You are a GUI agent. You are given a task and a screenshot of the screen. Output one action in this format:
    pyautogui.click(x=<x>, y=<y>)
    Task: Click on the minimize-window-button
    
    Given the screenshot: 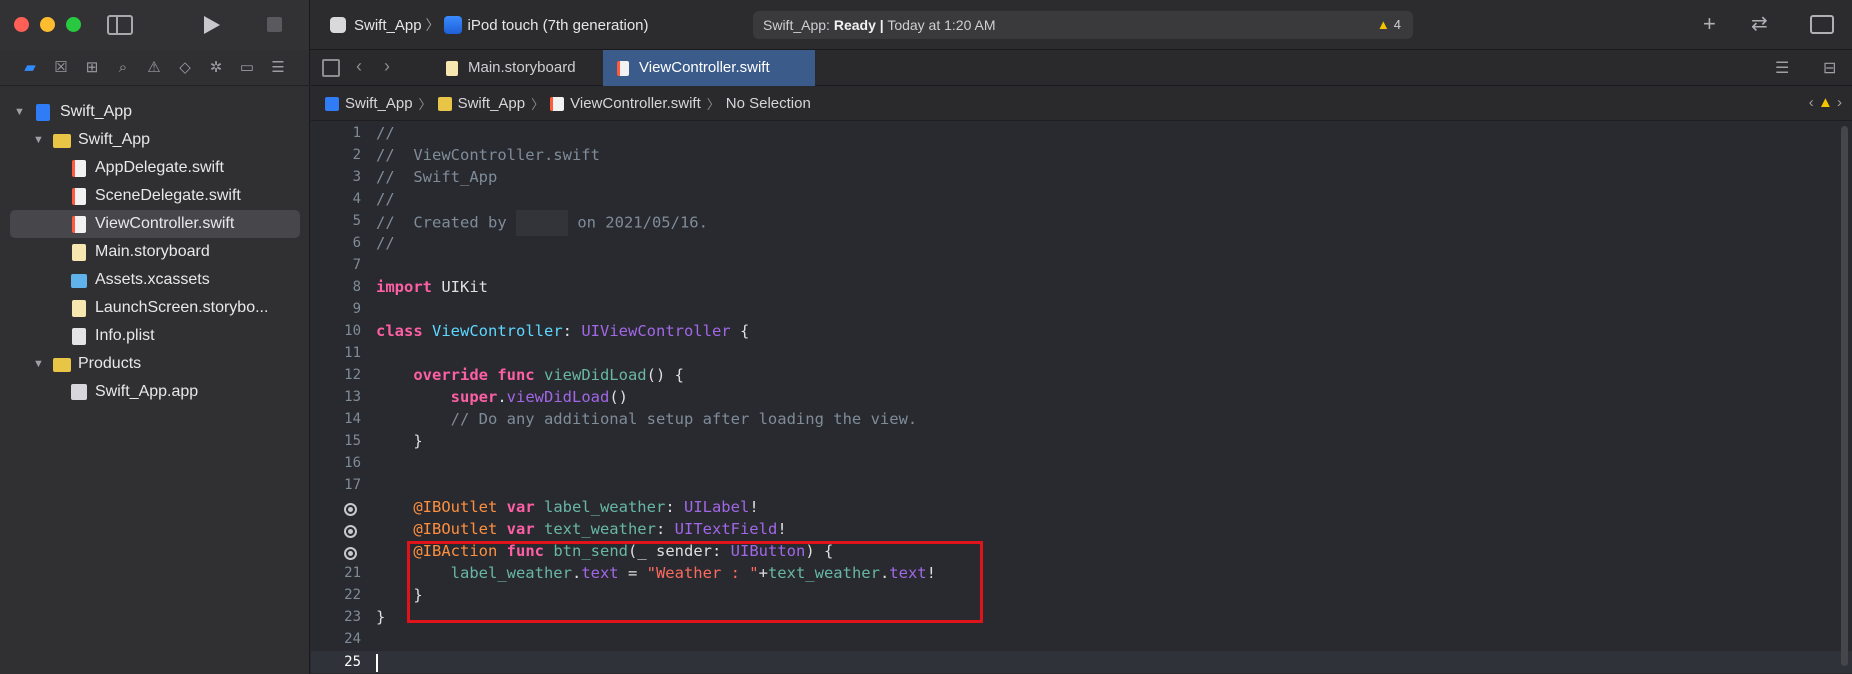 What is the action you would take?
    pyautogui.click(x=47, y=24)
    